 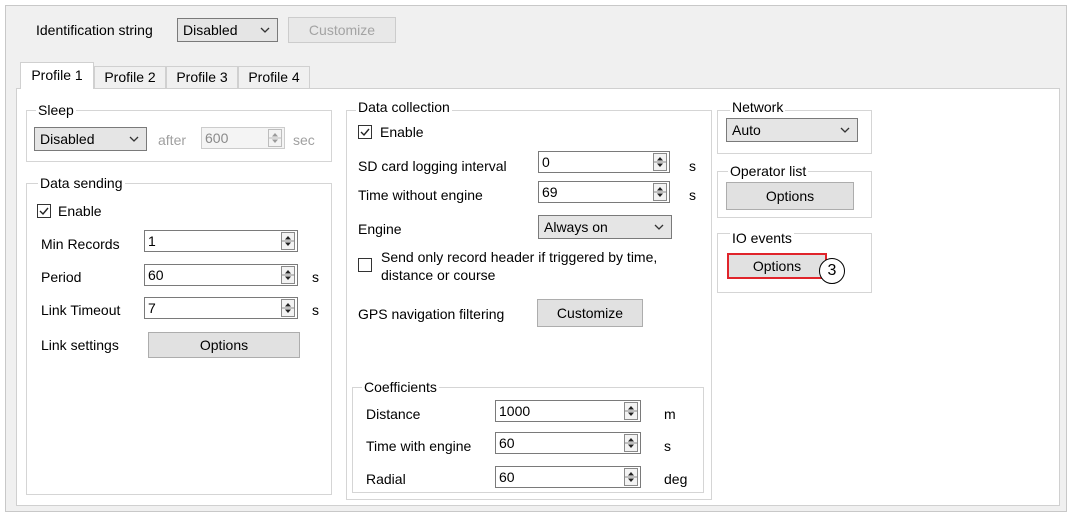 I want to click on distance-input: 1000, so click(x=568, y=411).